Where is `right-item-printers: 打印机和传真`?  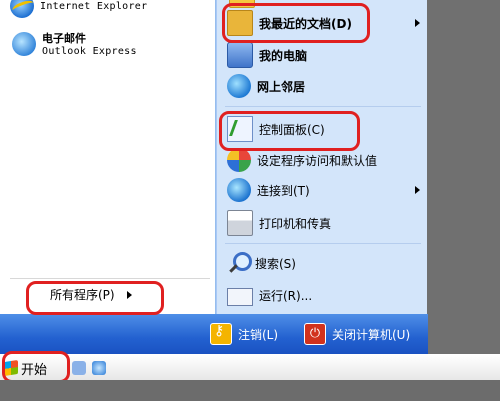 right-item-printers: 打印机和传真 is located at coordinates (279, 223).